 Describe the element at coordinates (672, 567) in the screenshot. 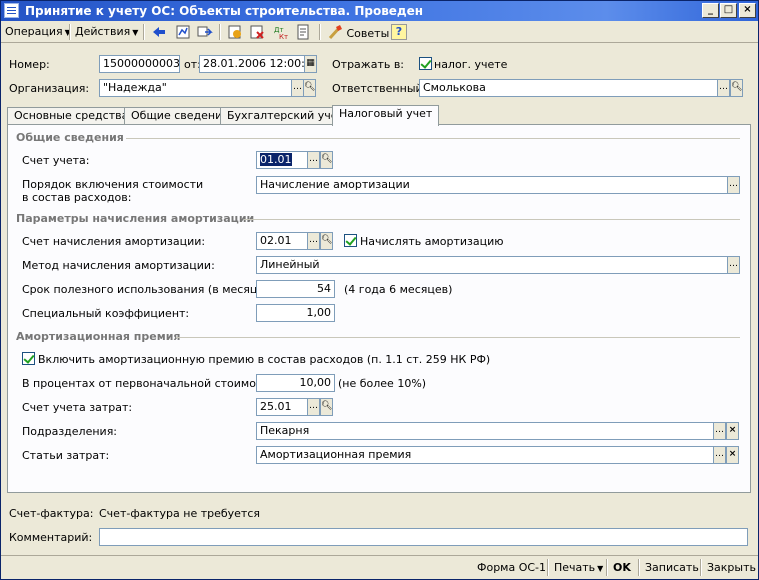

I see `save-button: Записать` at that location.